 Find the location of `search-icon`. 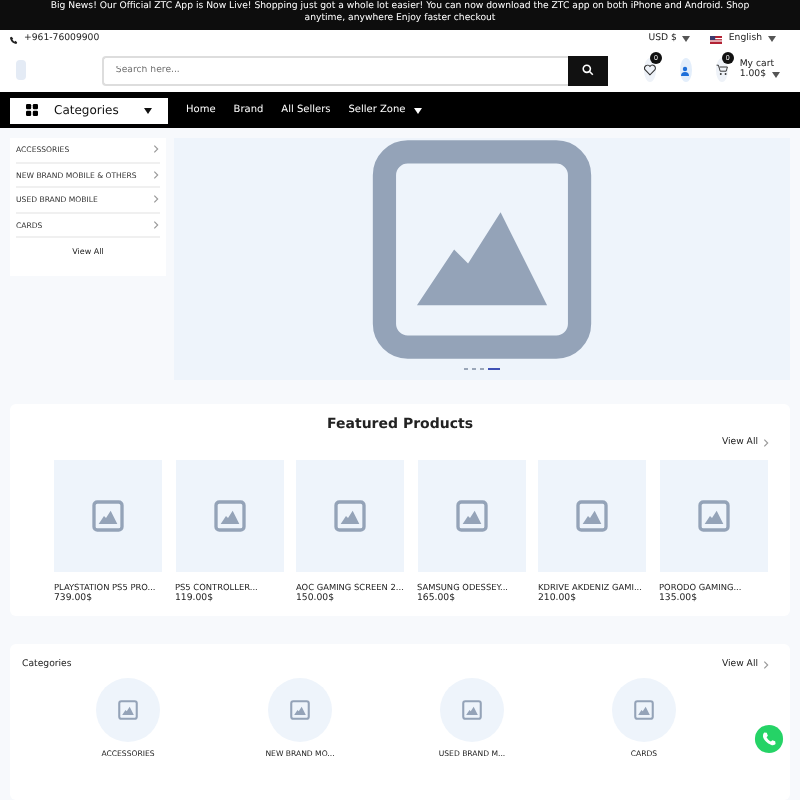

search-icon is located at coordinates (587, 70).